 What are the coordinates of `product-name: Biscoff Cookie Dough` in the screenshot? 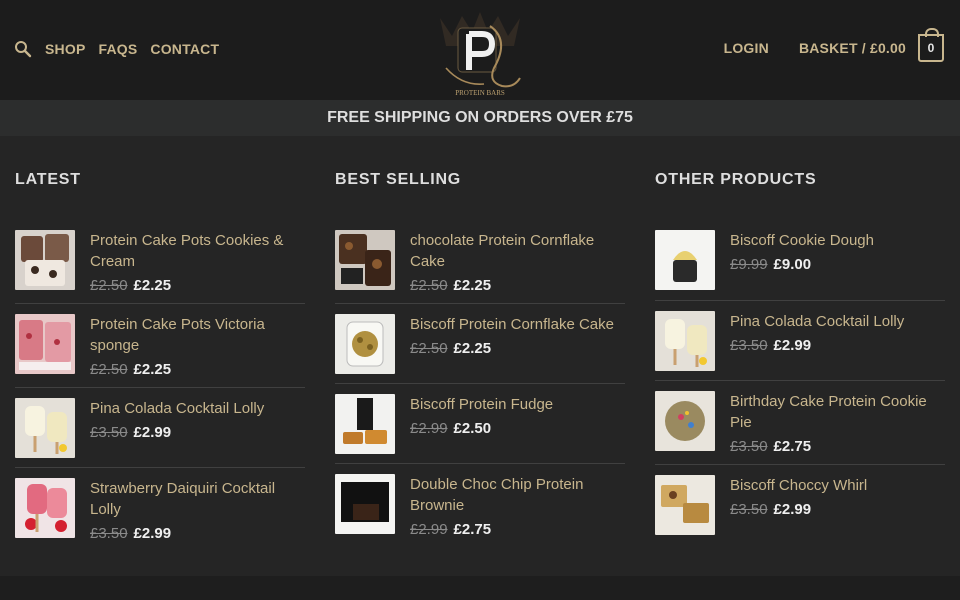 It's located at (837, 240).